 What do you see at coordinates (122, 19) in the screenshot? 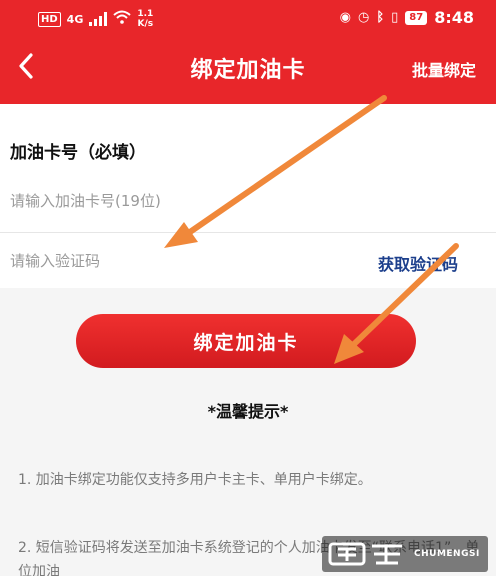
I see `wifi-icon` at bounding box center [122, 19].